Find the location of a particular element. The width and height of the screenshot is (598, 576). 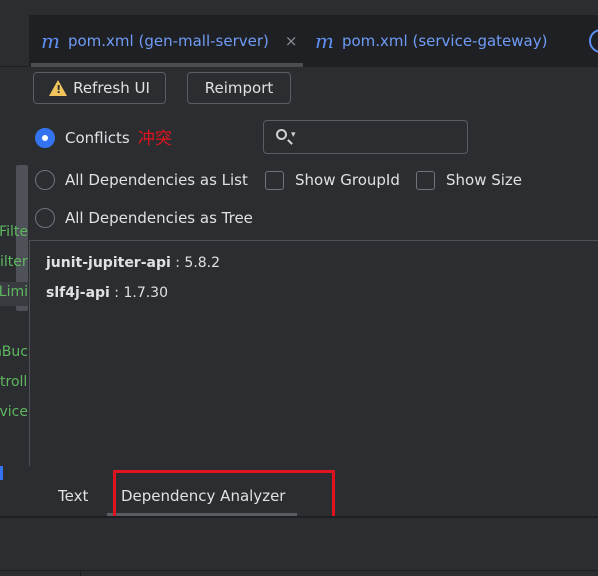

tab-pom-service-gateway: m pom.xml (service-gateway) is located at coordinates (440, 41).